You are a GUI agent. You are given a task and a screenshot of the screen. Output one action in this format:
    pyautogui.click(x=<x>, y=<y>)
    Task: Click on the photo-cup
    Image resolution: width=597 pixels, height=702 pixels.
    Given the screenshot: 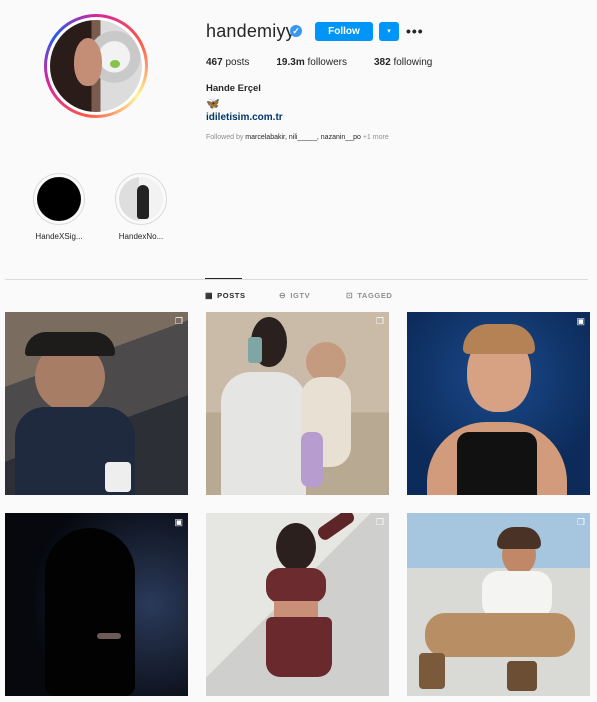 What is the action you would take?
    pyautogui.click(x=118, y=477)
    